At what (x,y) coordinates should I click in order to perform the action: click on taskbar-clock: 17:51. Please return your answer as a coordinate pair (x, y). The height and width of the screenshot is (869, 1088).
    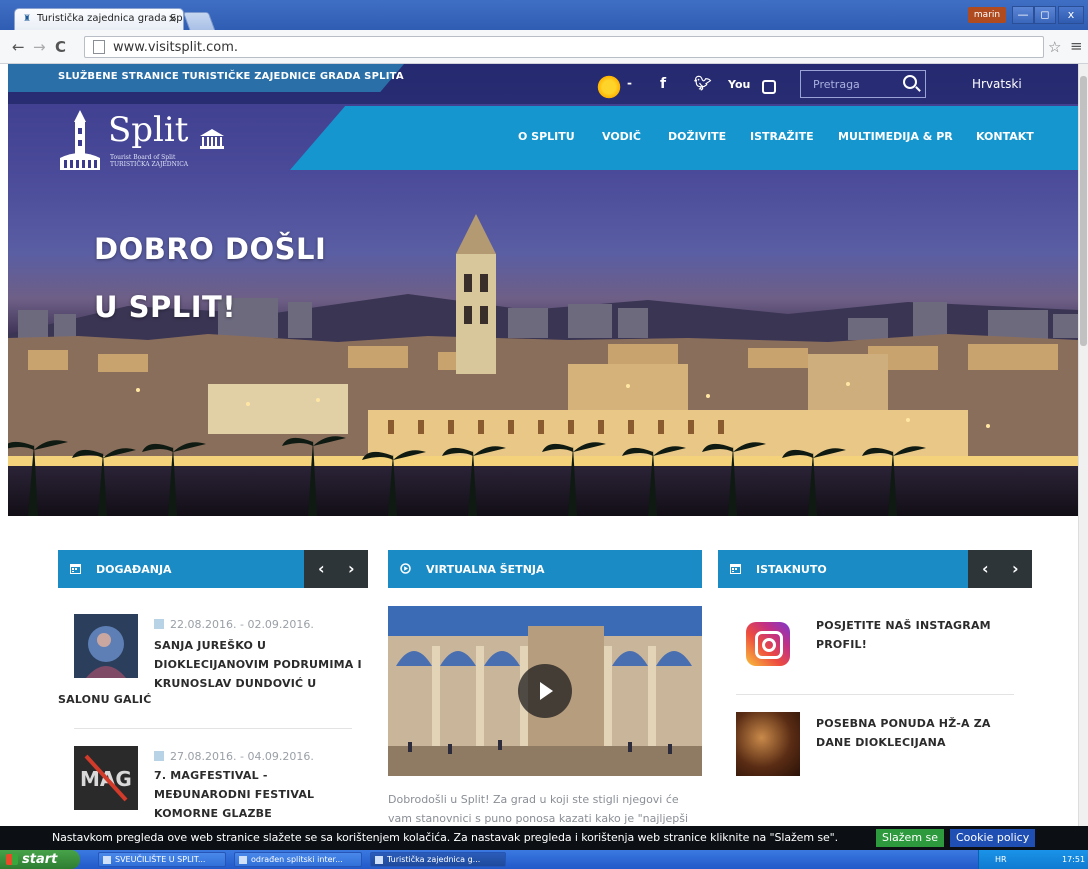
    Looking at the image, I should click on (1074, 859).